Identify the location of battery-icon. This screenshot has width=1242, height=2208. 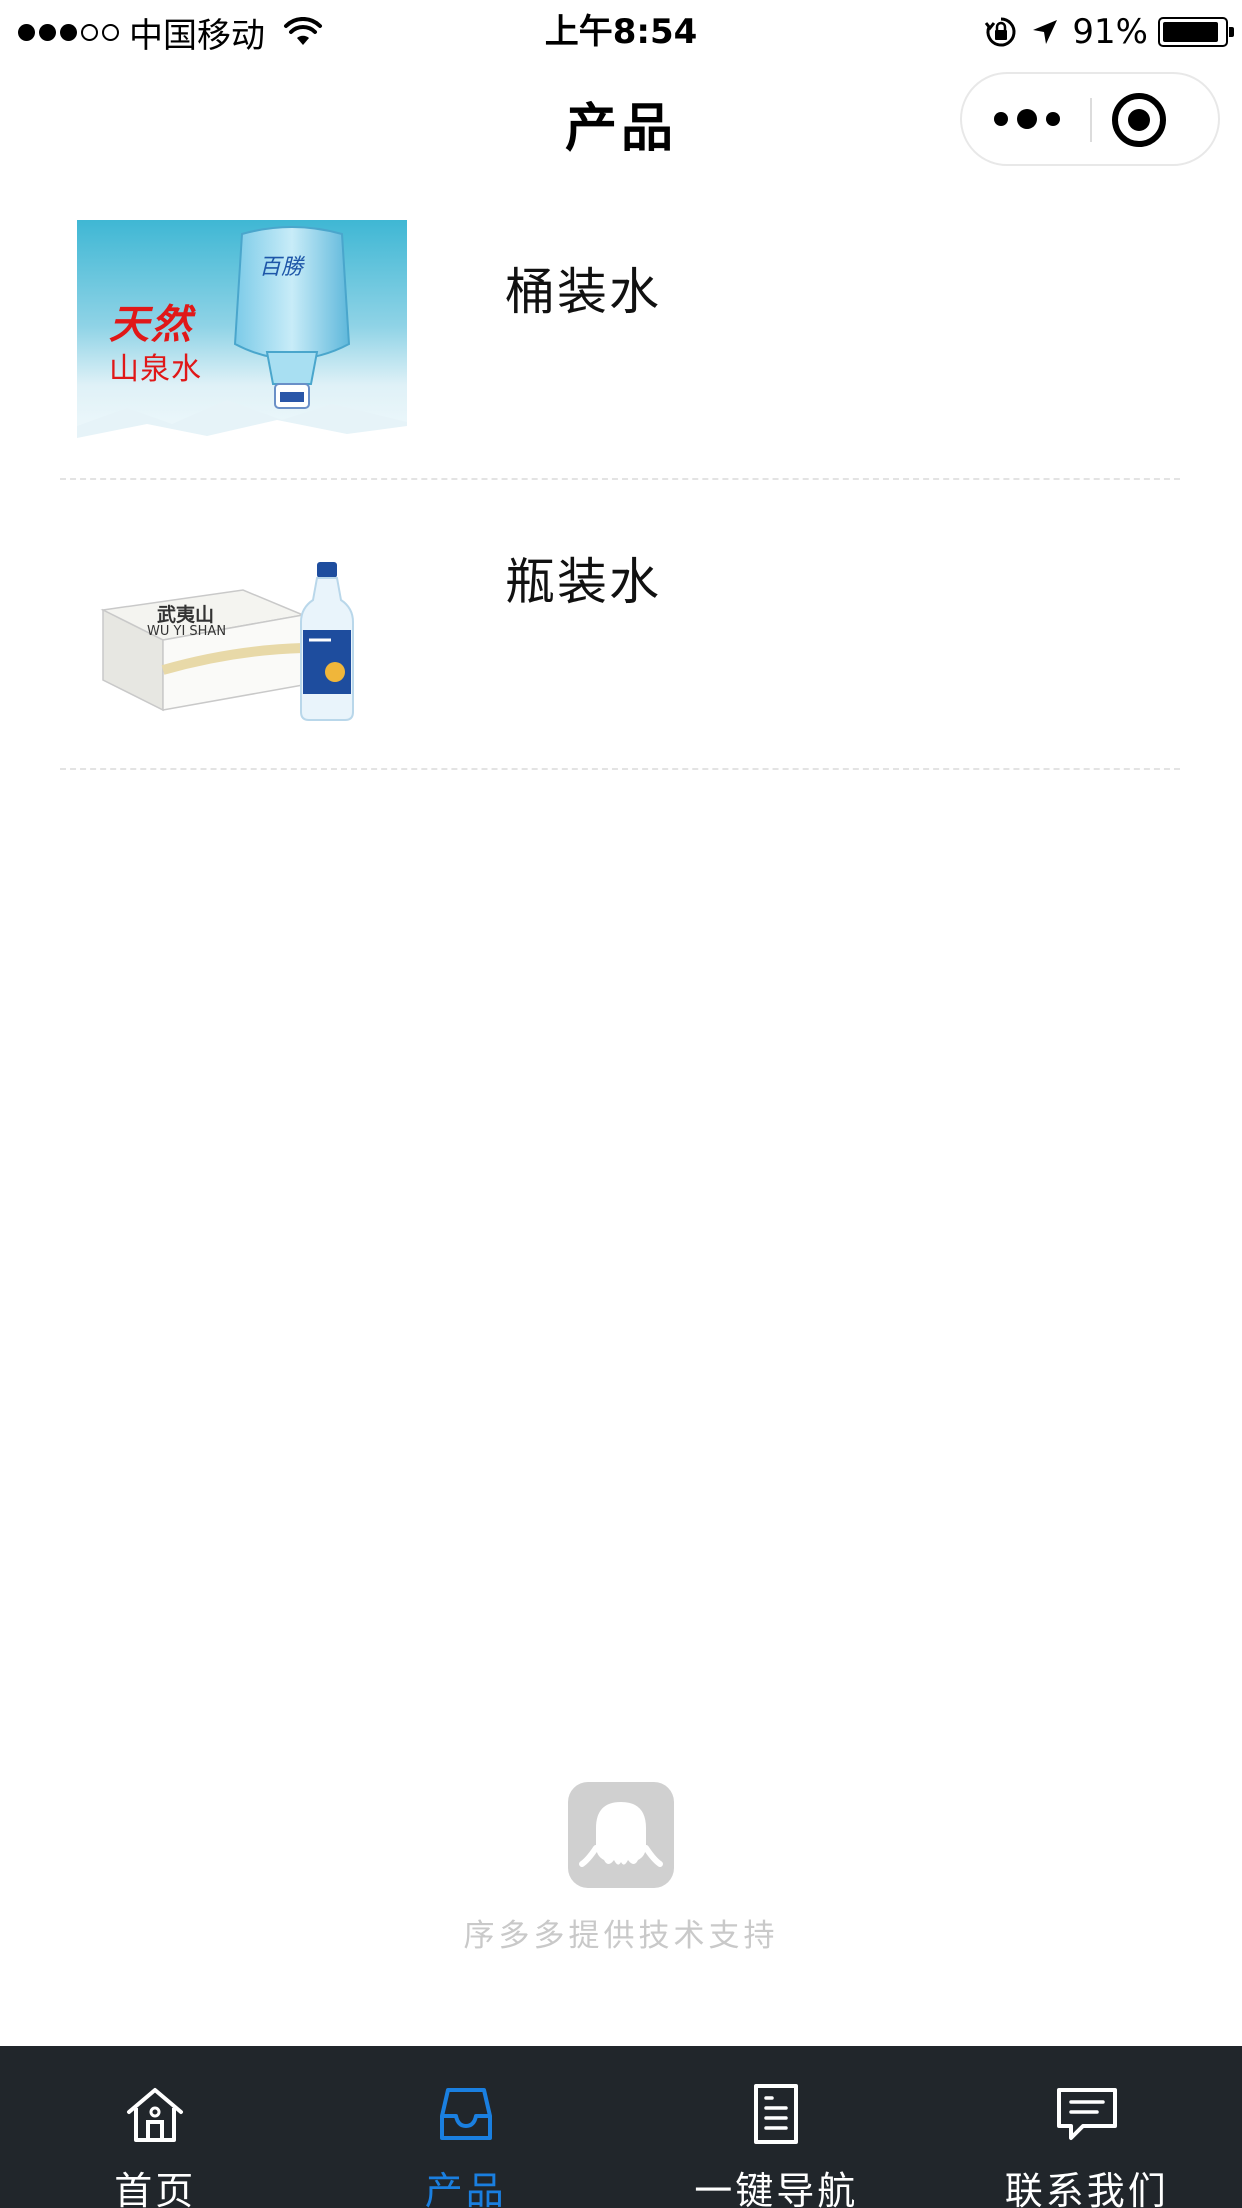
(1196, 32).